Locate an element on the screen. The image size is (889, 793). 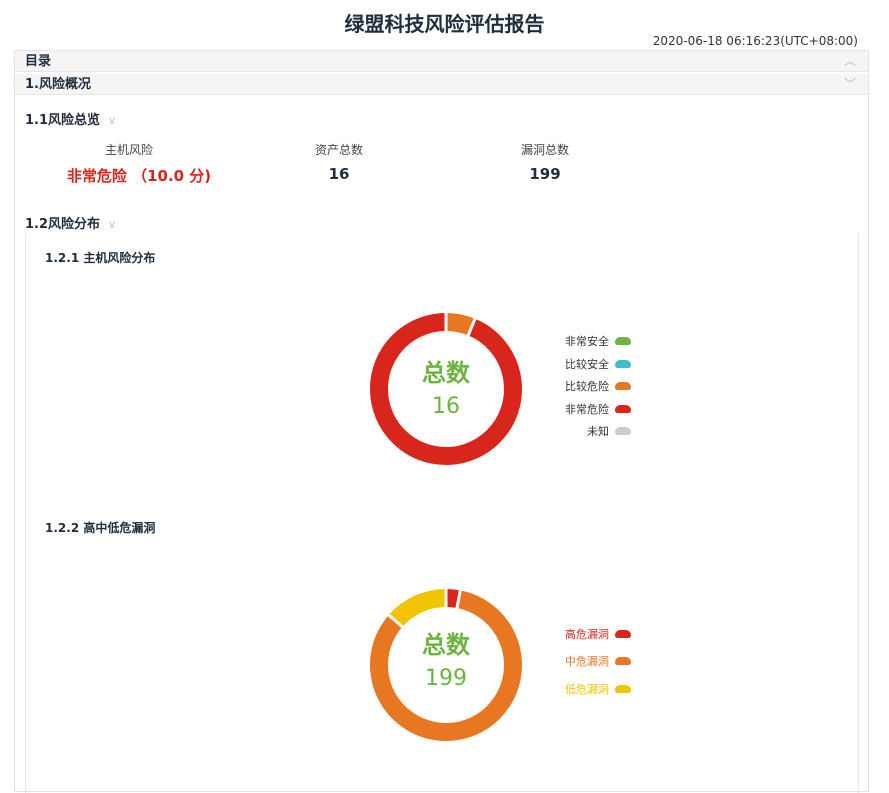
legend-item: 非常危险 is located at coordinates (573, 409).